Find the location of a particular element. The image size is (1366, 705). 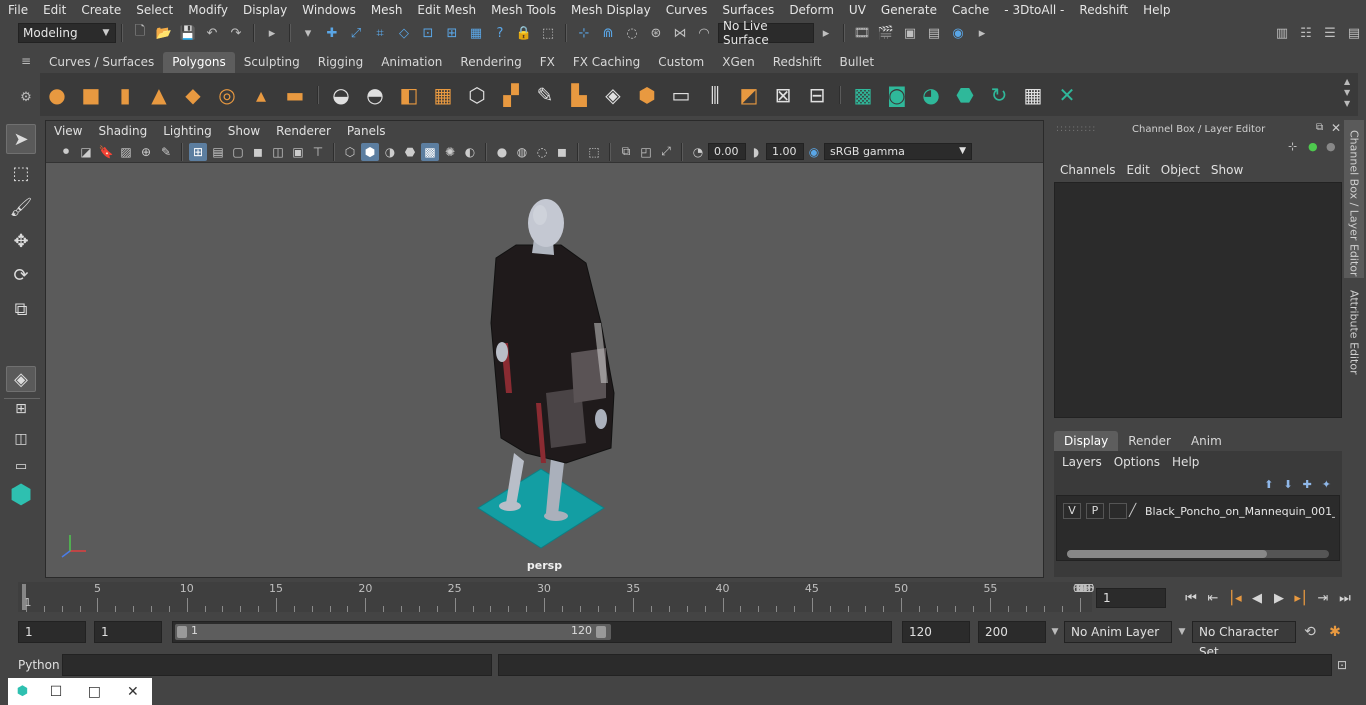

uv-spherical-icon: ◕ is located at coordinates (931, 95).